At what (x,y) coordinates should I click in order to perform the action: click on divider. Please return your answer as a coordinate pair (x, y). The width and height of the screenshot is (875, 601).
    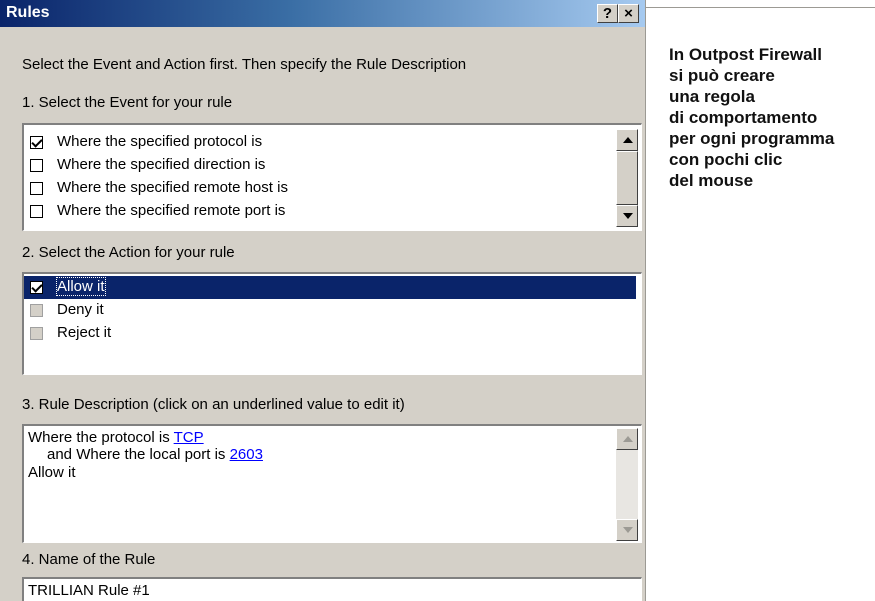
    Looking at the image, I should click on (760, 7).